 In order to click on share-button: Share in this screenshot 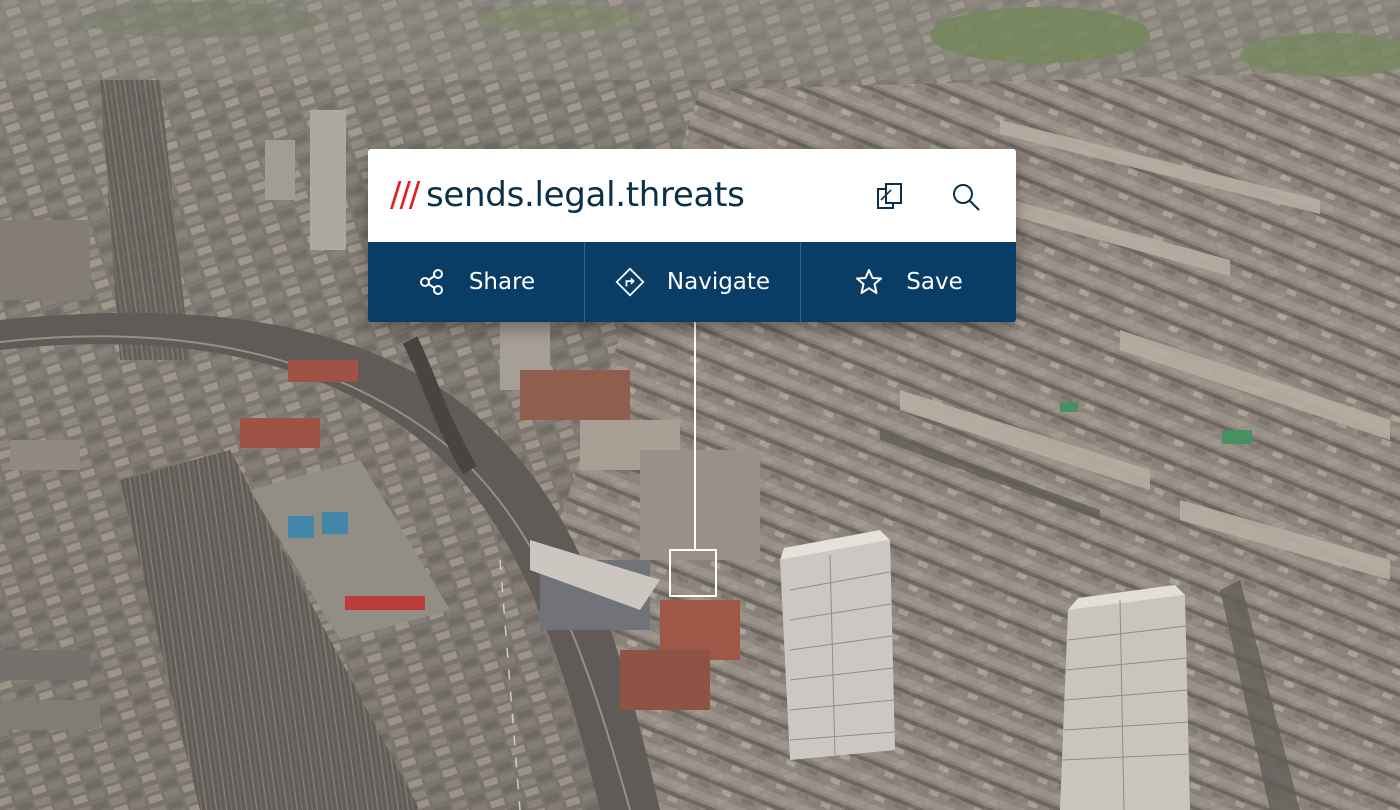, I will do `click(476, 282)`.